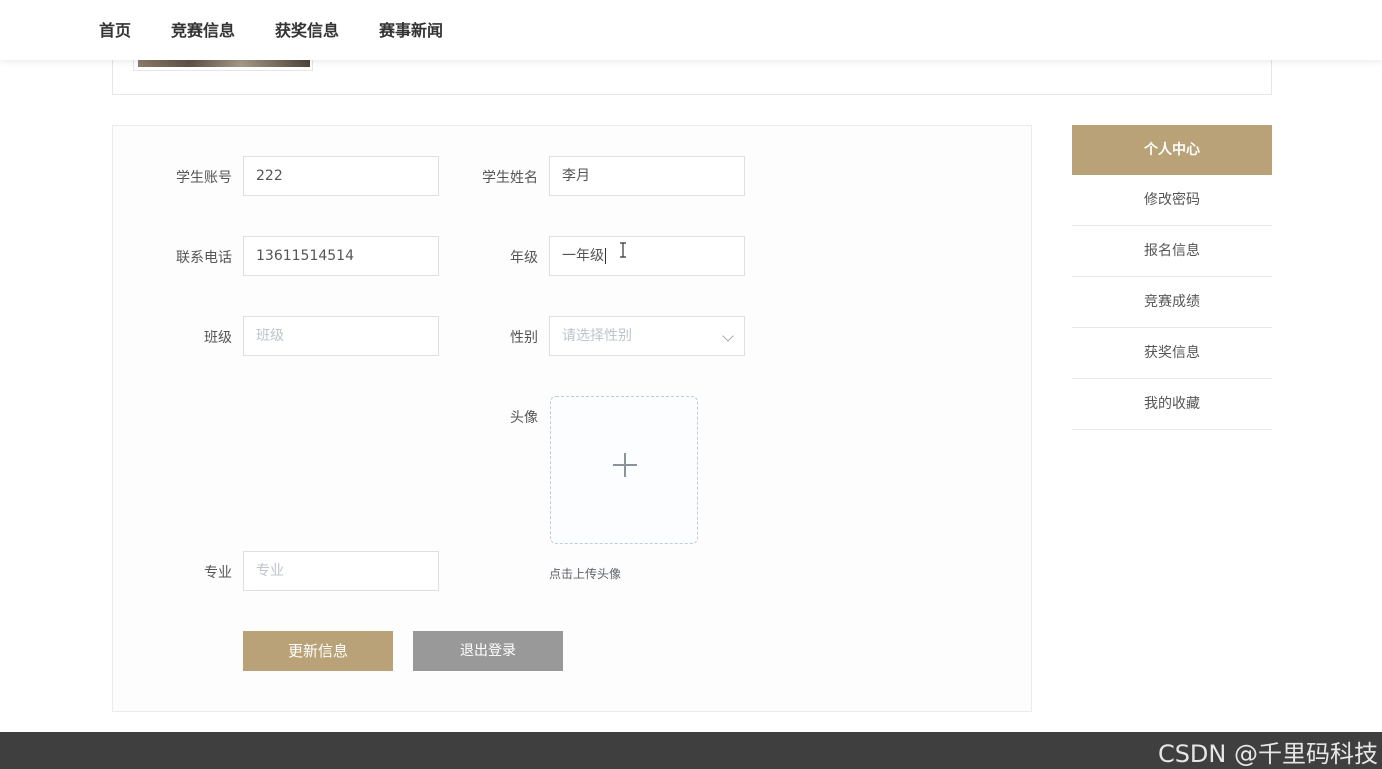 Image resolution: width=1382 pixels, height=769 pixels. Describe the element at coordinates (1172, 353) in the screenshot. I see `sidebar-item-award-info: 获奖信息` at that location.